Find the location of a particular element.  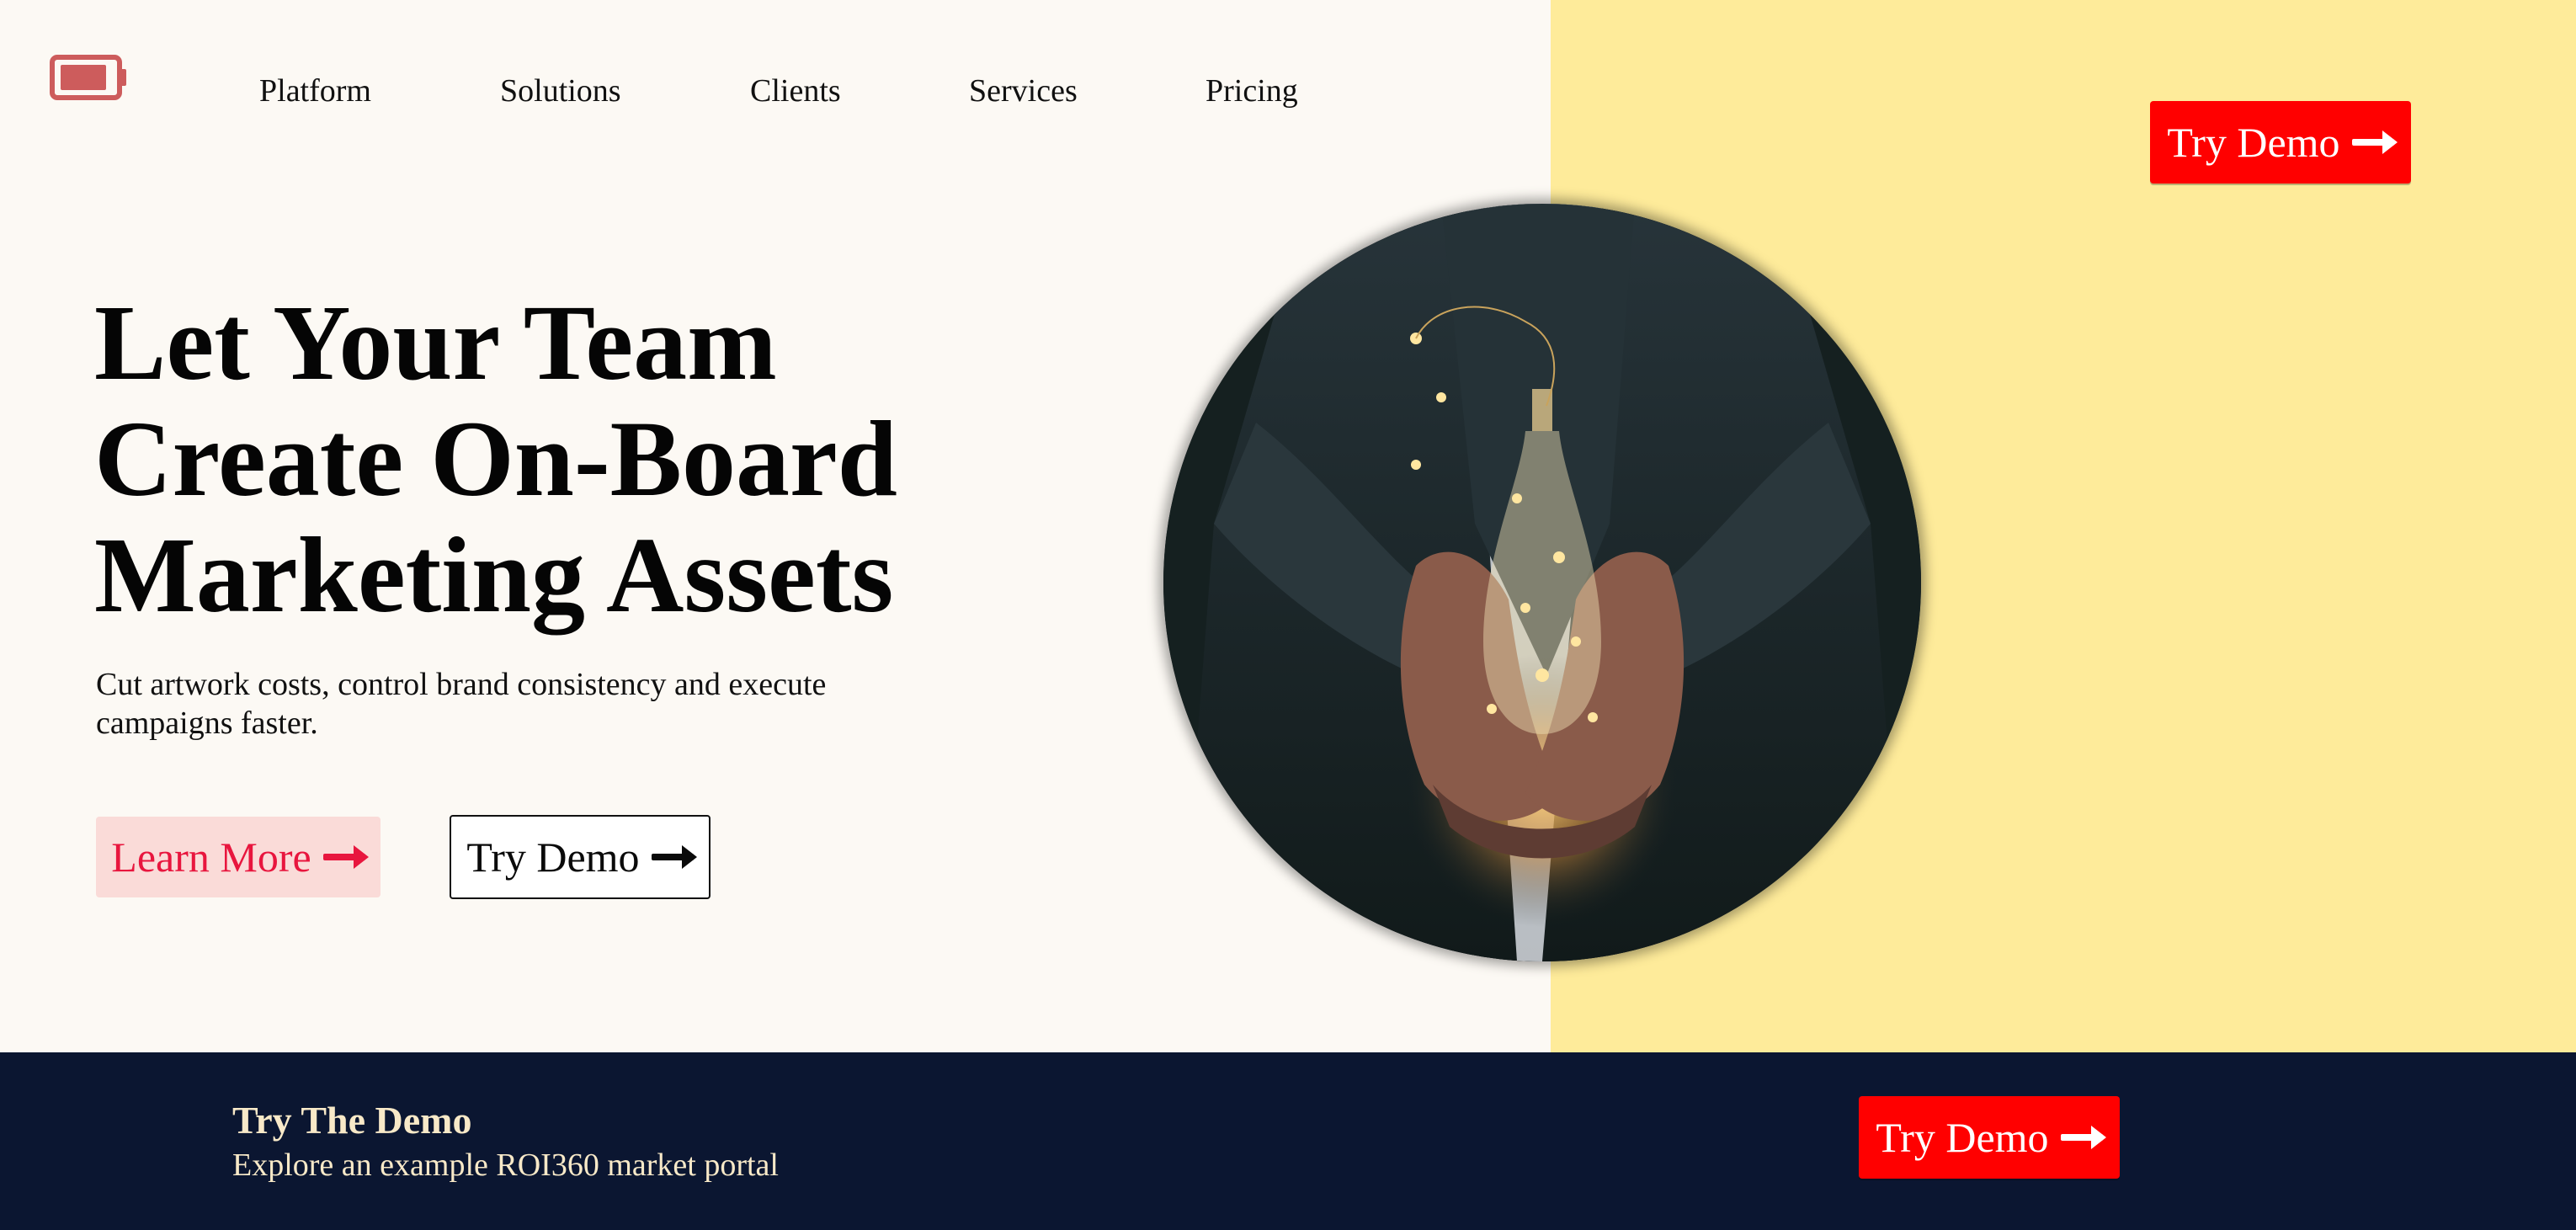

nav-item-services: Services is located at coordinates (1024, 90).